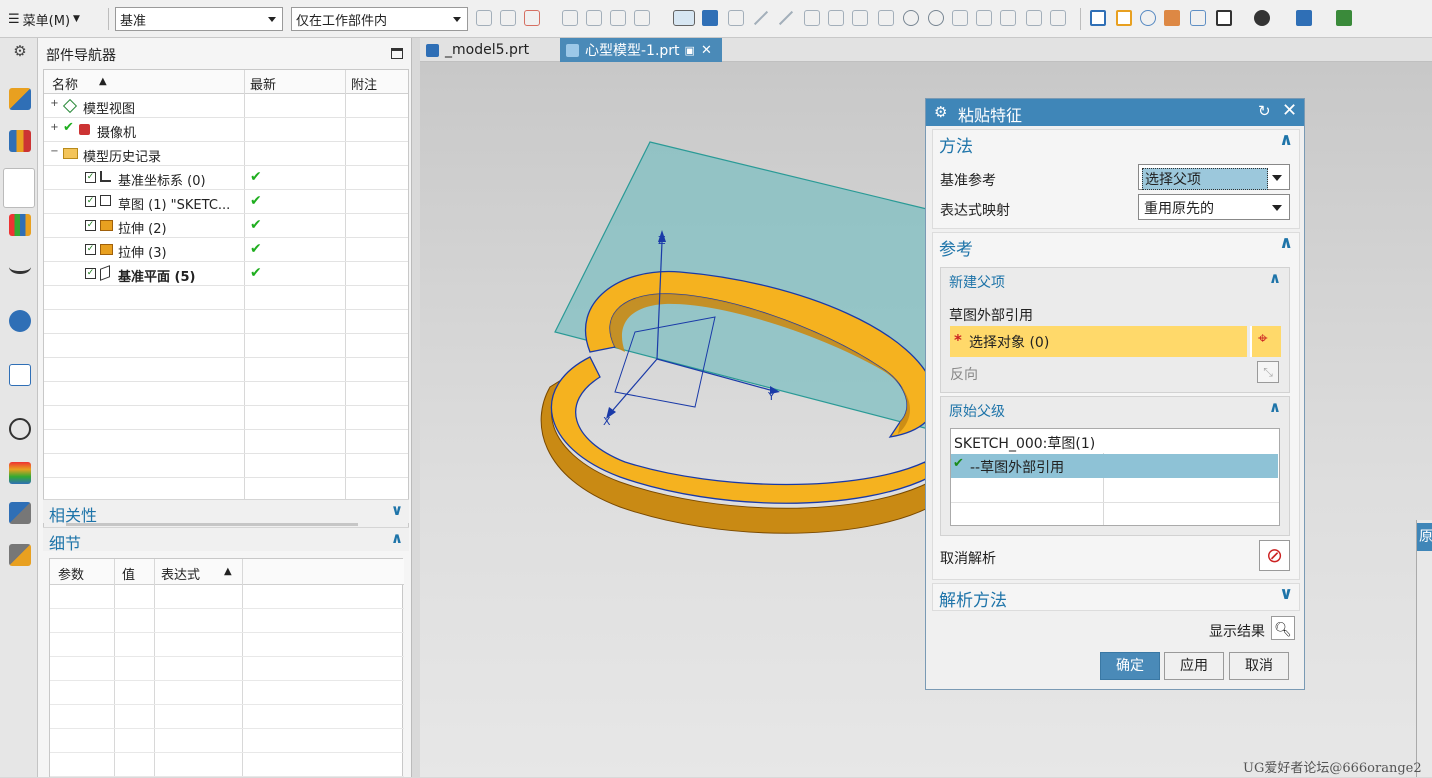 Image resolution: width=1432 pixels, height=778 pixels. I want to click on tree-row-sketch: ✓ 草图 (1) "SKETC... ✔, so click(226, 202).